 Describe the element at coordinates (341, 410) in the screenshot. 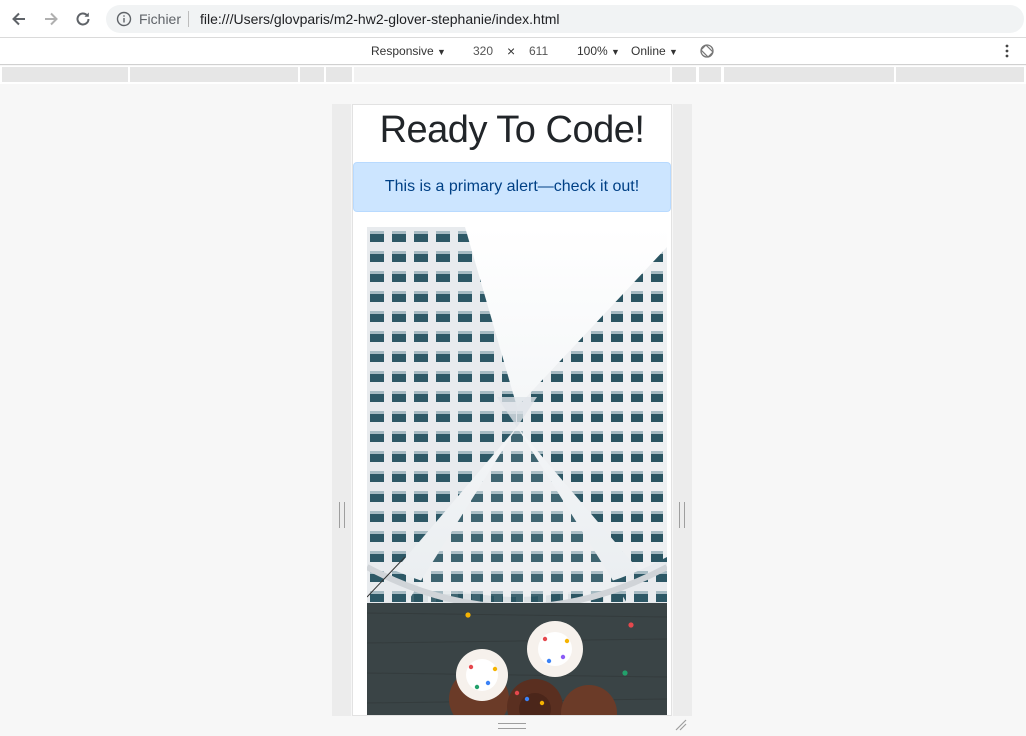

I see `left-resize-handle` at that location.